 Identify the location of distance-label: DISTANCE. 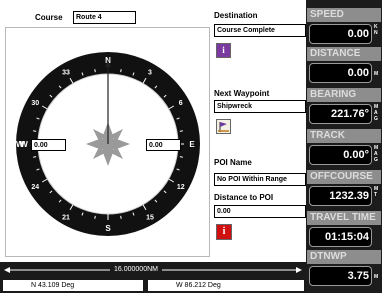
(344, 54).